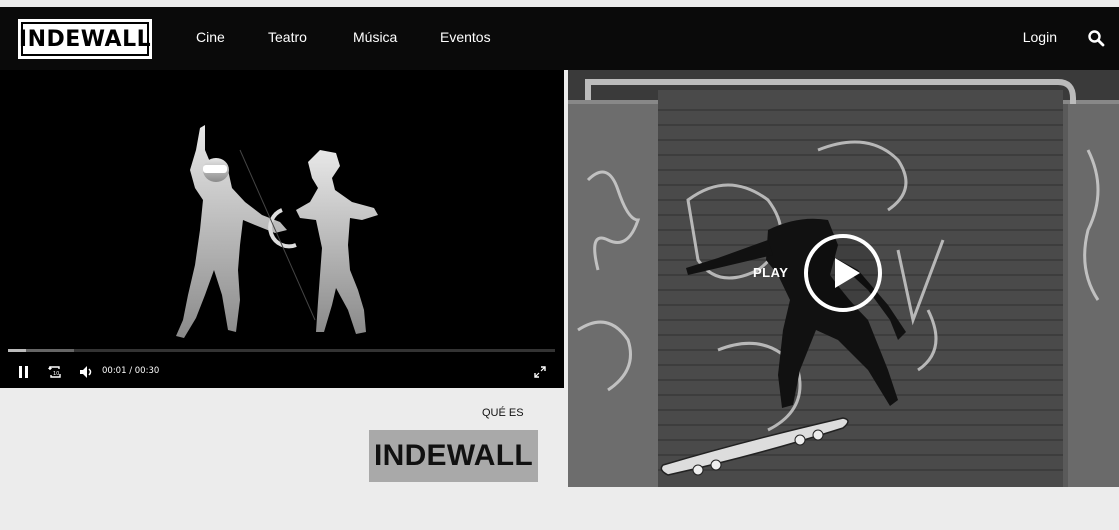 Image resolution: width=1119 pixels, height=530 pixels. I want to click on video-time-display: 00:01 / 00:30, so click(131, 371).